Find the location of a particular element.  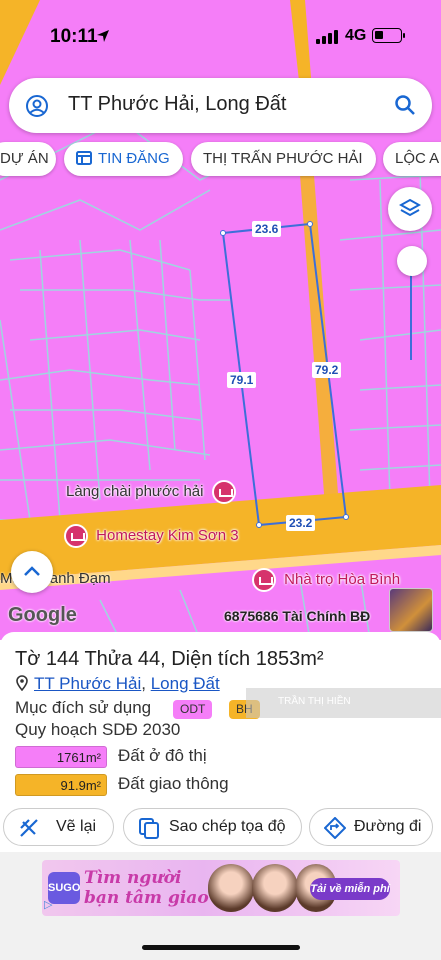

google-logo: Google is located at coordinates (42, 615).